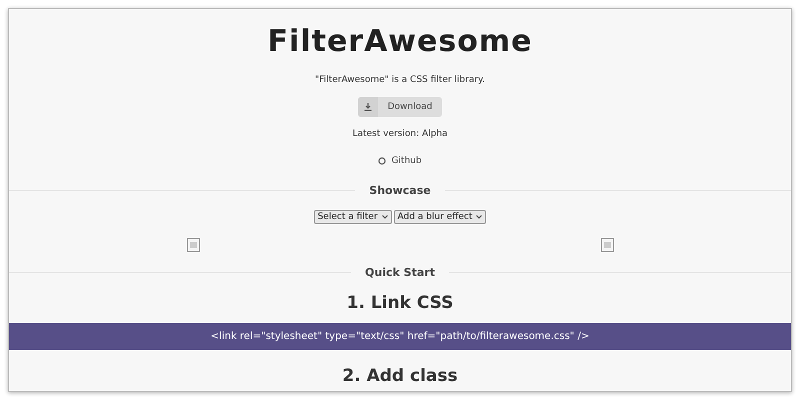  What do you see at coordinates (368, 107) in the screenshot?
I see `download-icon` at bounding box center [368, 107].